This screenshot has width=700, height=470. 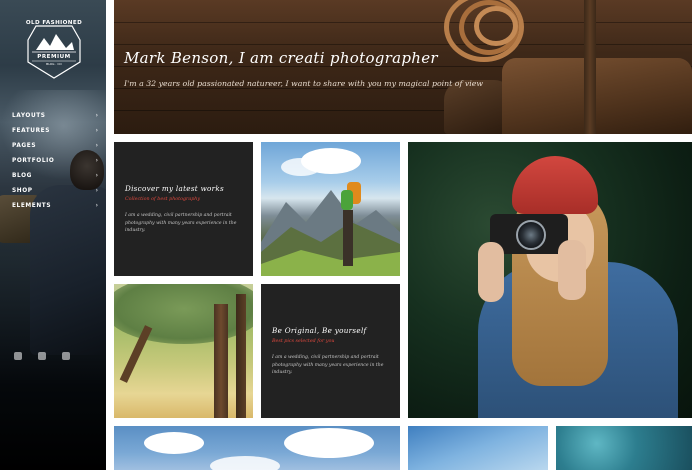 What do you see at coordinates (183, 351) in the screenshot?
I see `tree-landscape-photo` at bounding box center [183, 351].